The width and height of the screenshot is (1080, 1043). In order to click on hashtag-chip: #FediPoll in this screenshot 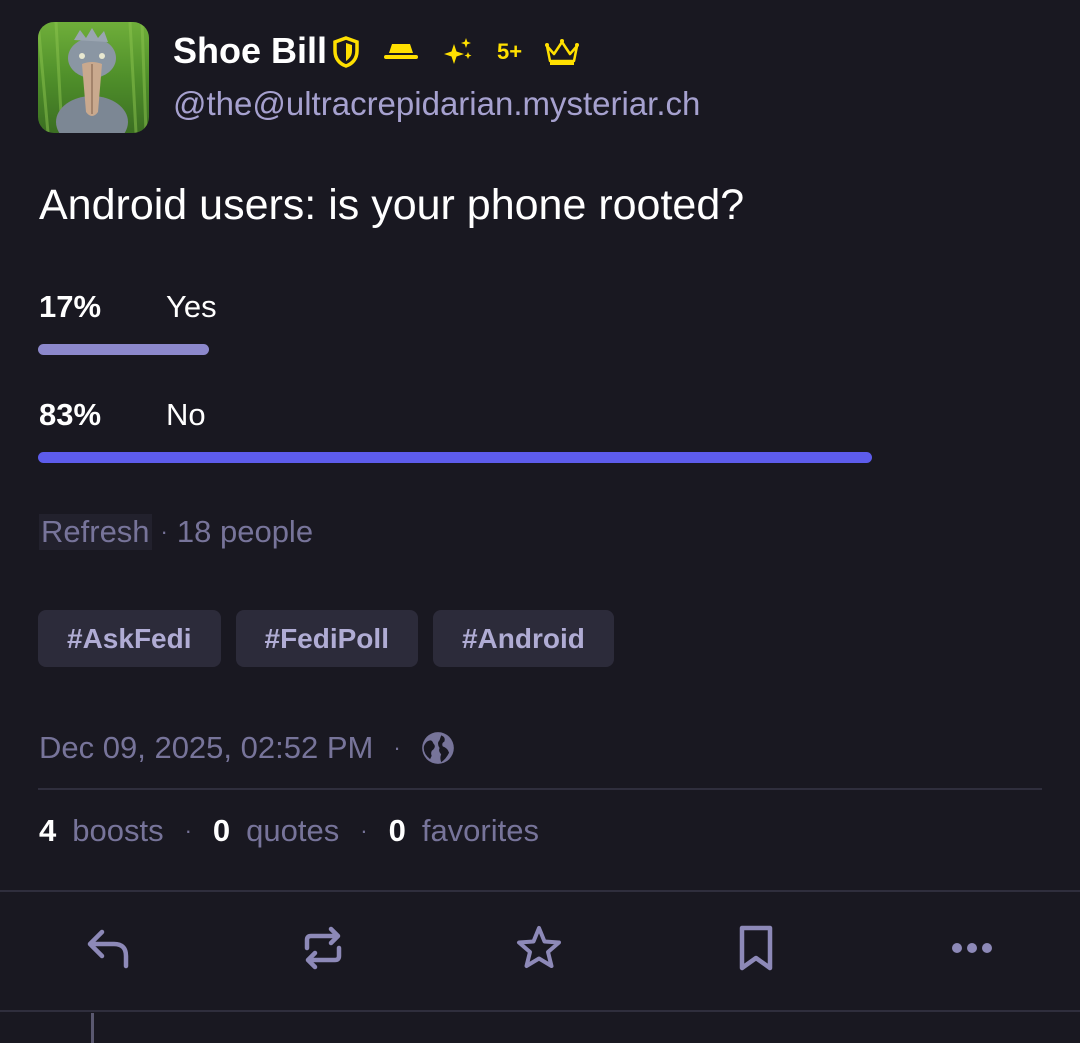, I will do `click(326, 638)`.